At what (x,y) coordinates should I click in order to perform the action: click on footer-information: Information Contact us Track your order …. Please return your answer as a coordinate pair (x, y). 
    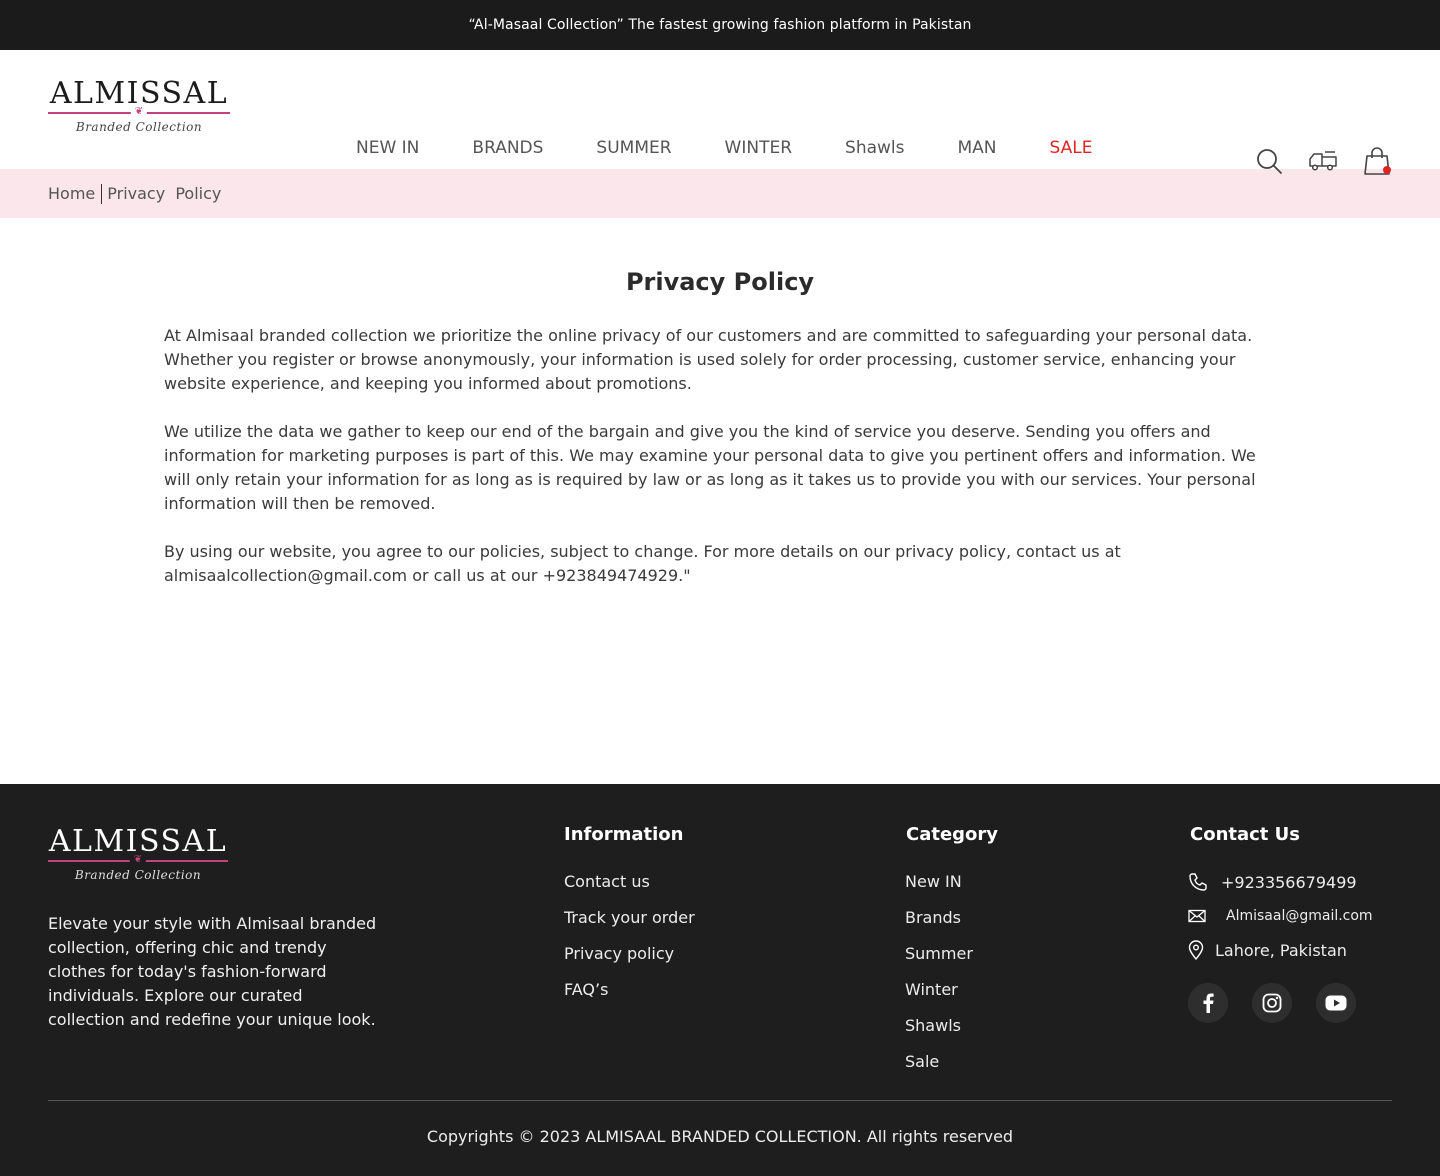
    Looking at the image, I should click on (629, 919).